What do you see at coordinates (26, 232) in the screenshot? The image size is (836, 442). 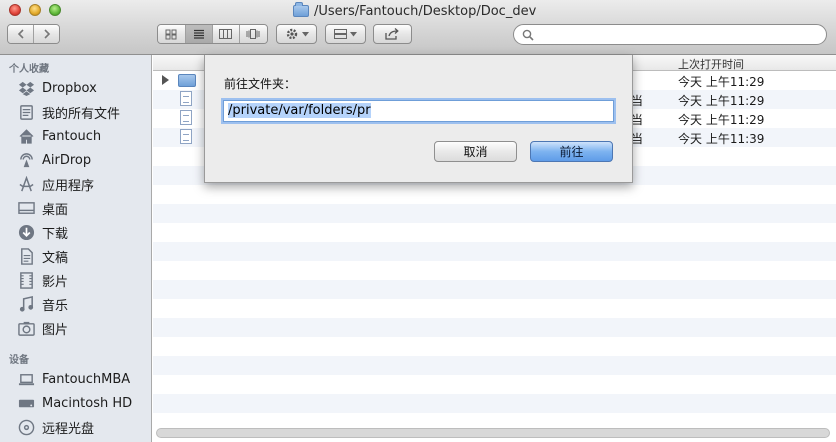 I see `download-icon` at bounding box center [26, 232].